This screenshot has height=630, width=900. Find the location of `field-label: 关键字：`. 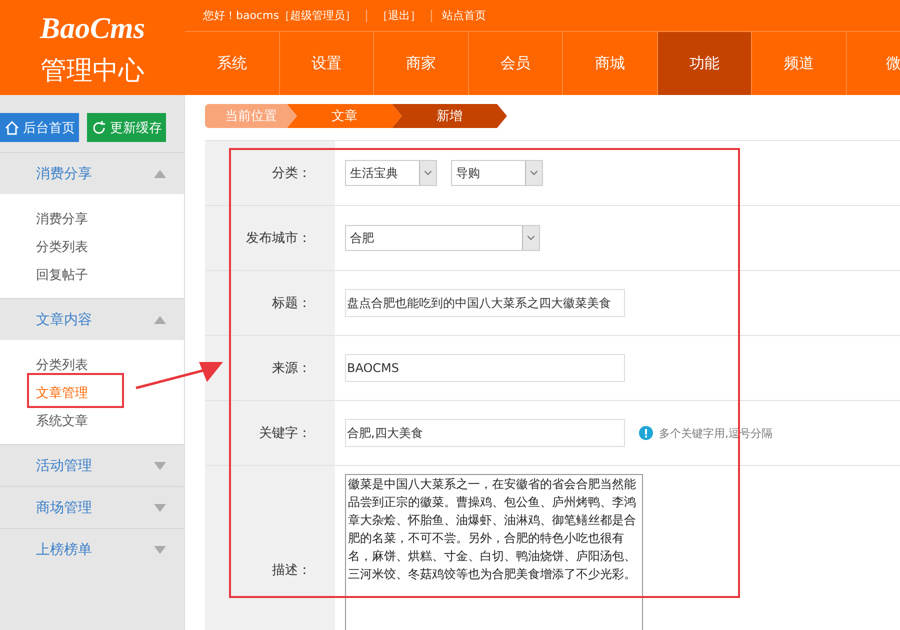

field-label: 关键字： is located at coordinates (270, 433).